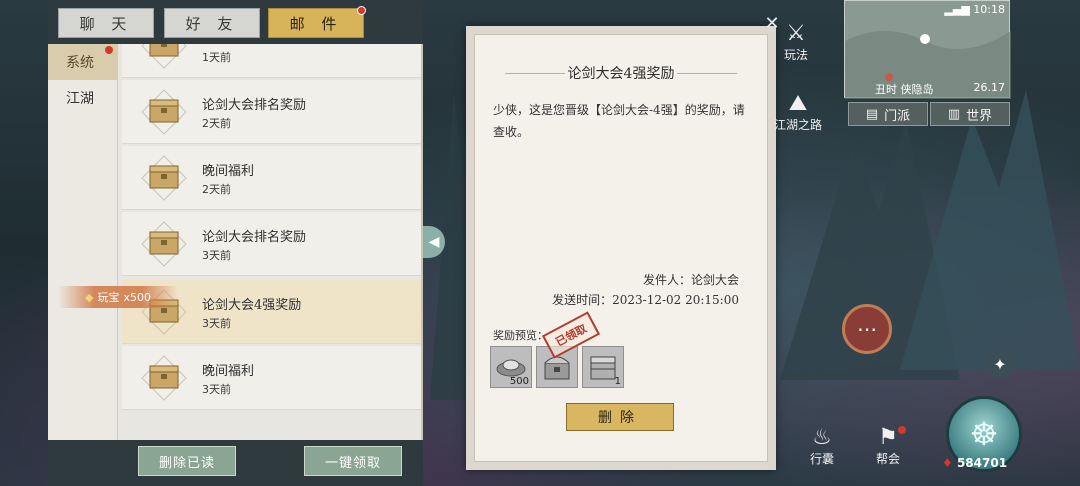 The image size is (1080, 486). Describe the element at coordinates (137, 297) in the screenshot. I see `reward-toast-amount: x500` at that location.